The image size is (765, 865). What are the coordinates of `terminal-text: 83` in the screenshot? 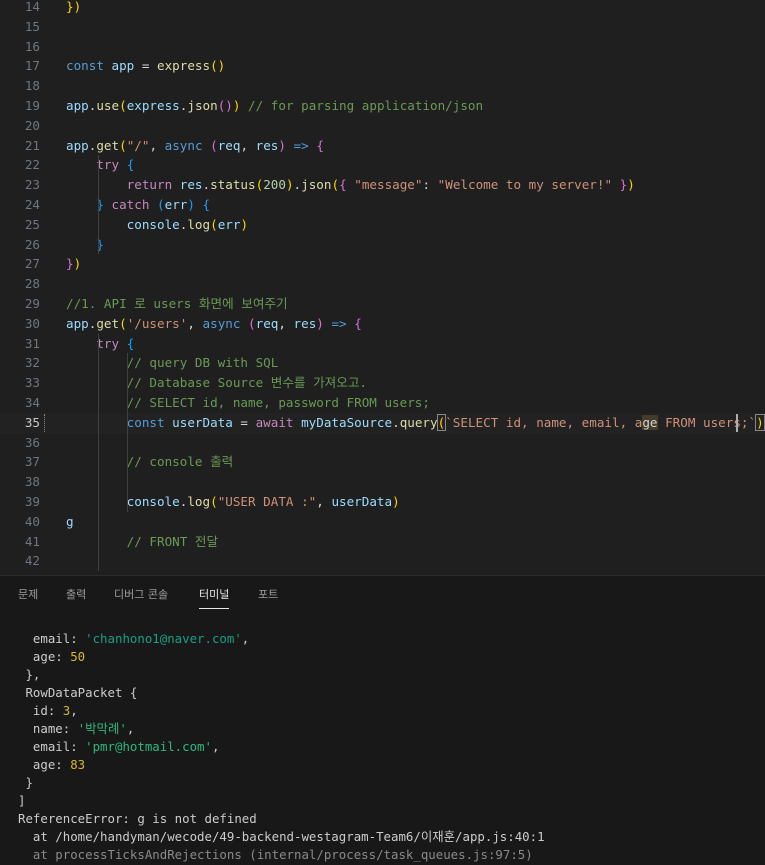 It's located at (78, 764).